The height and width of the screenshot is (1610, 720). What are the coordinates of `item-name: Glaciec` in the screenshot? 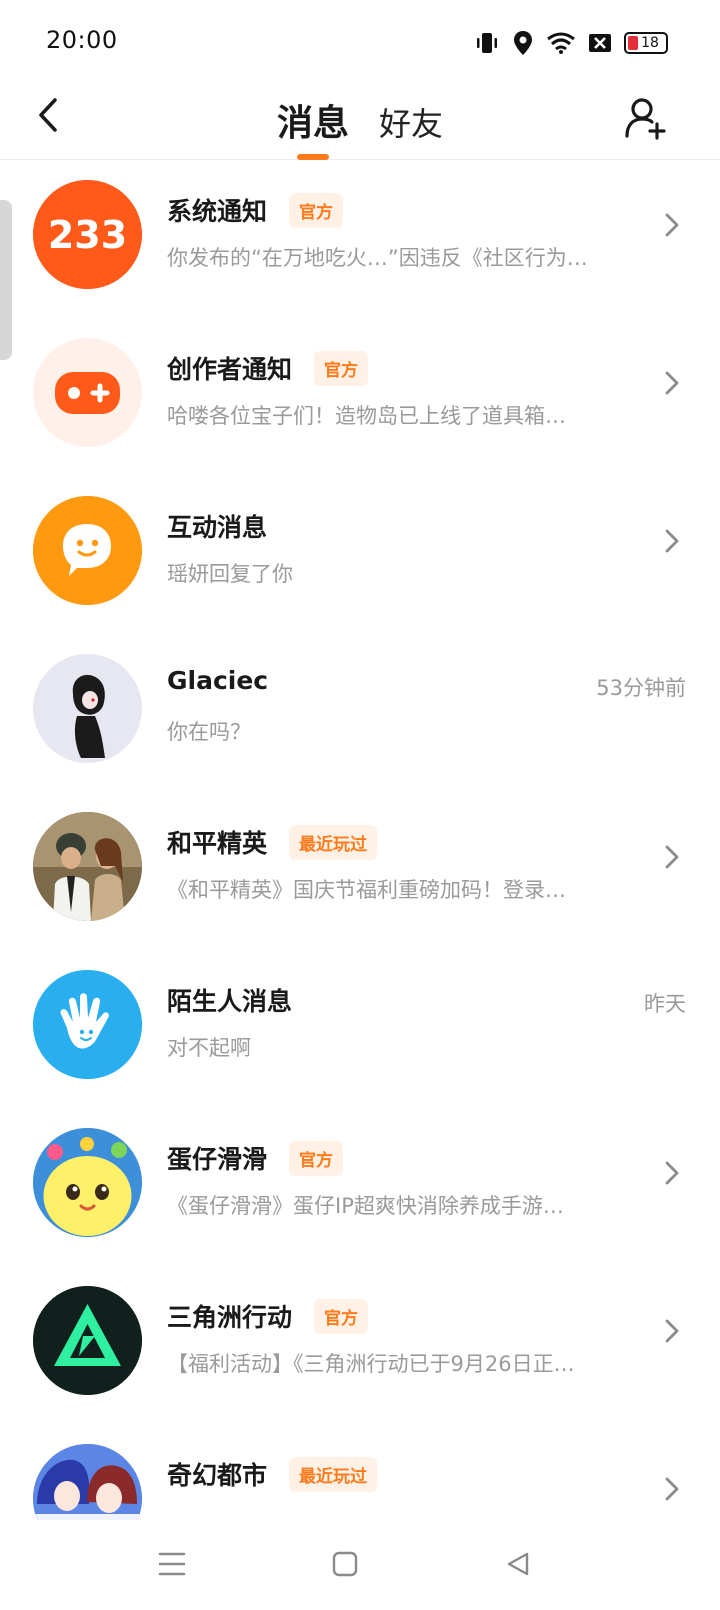 It's located at (218, 680).